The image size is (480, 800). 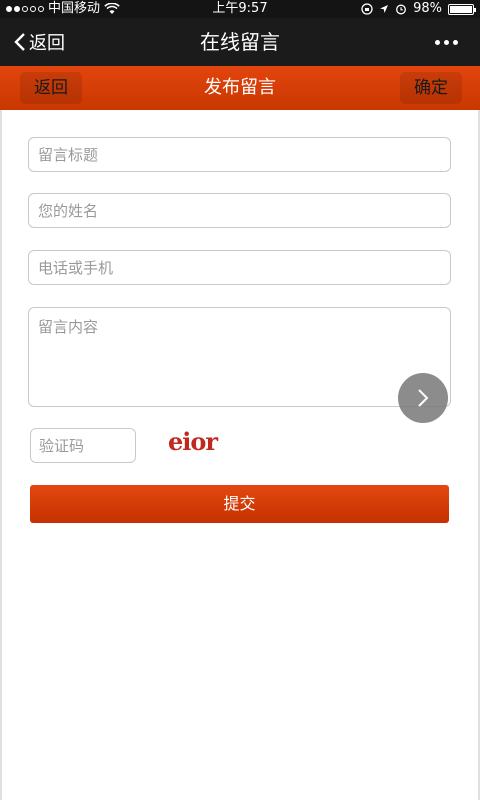 I want to click on location-icon, so click(x=384, y=9).